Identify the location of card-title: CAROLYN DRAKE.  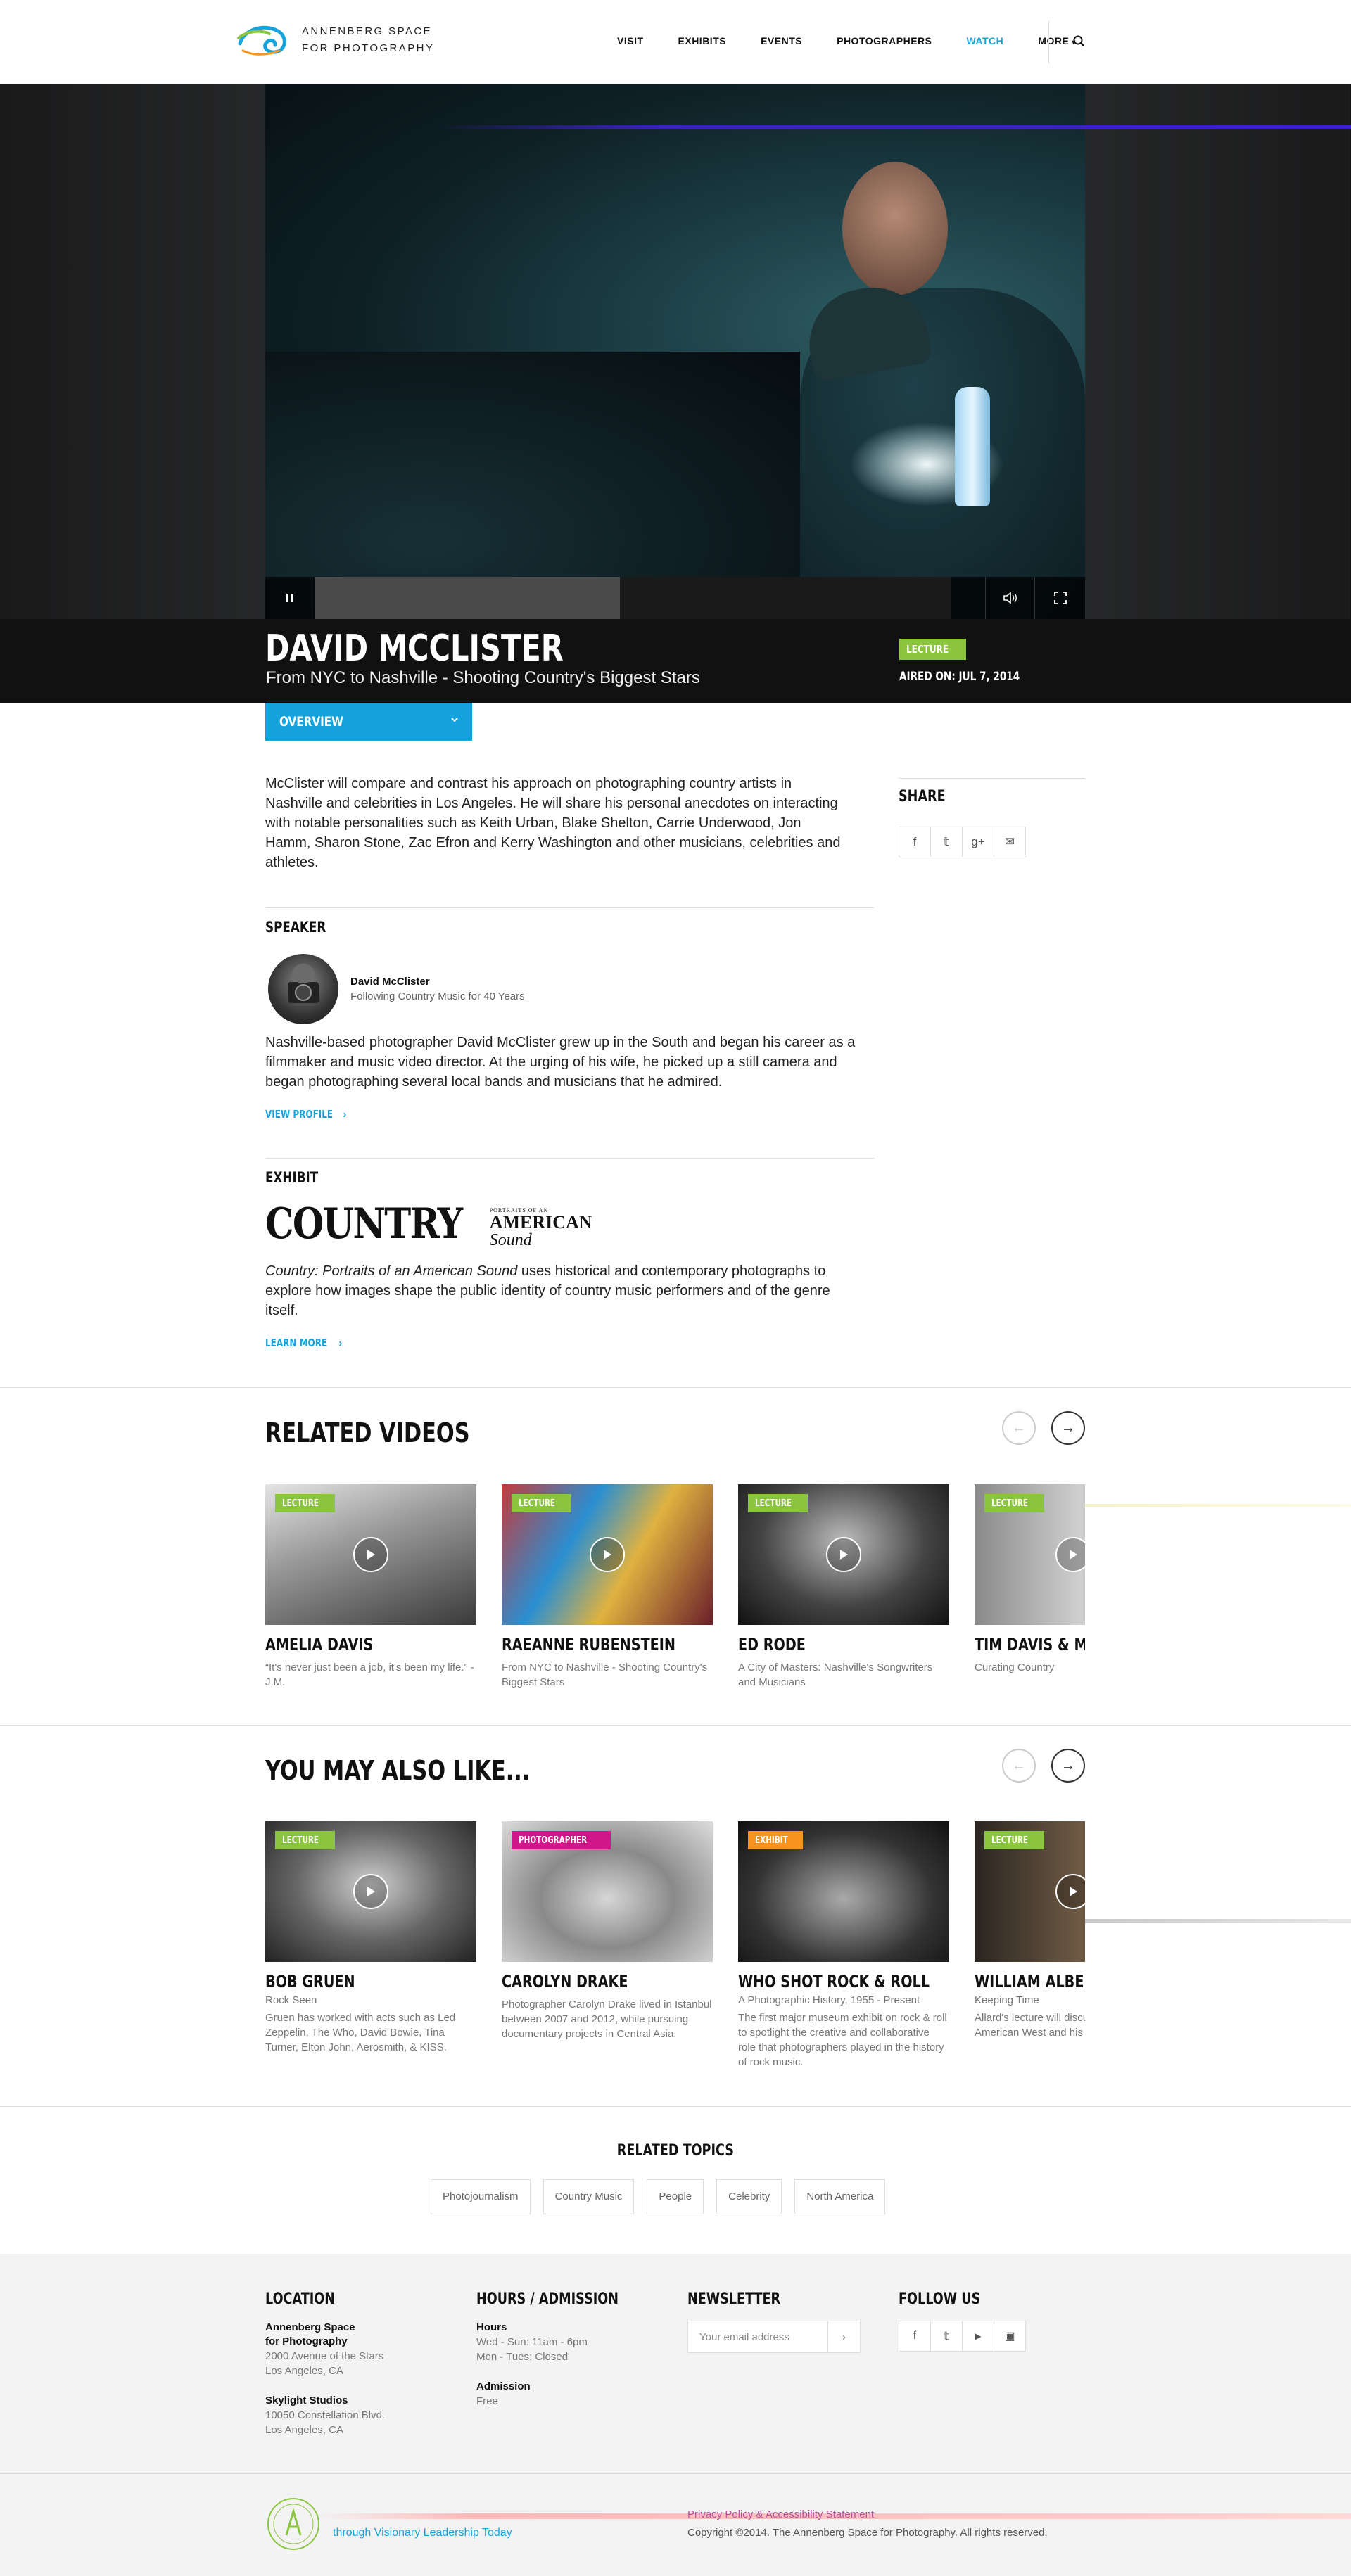
(565, 1981).